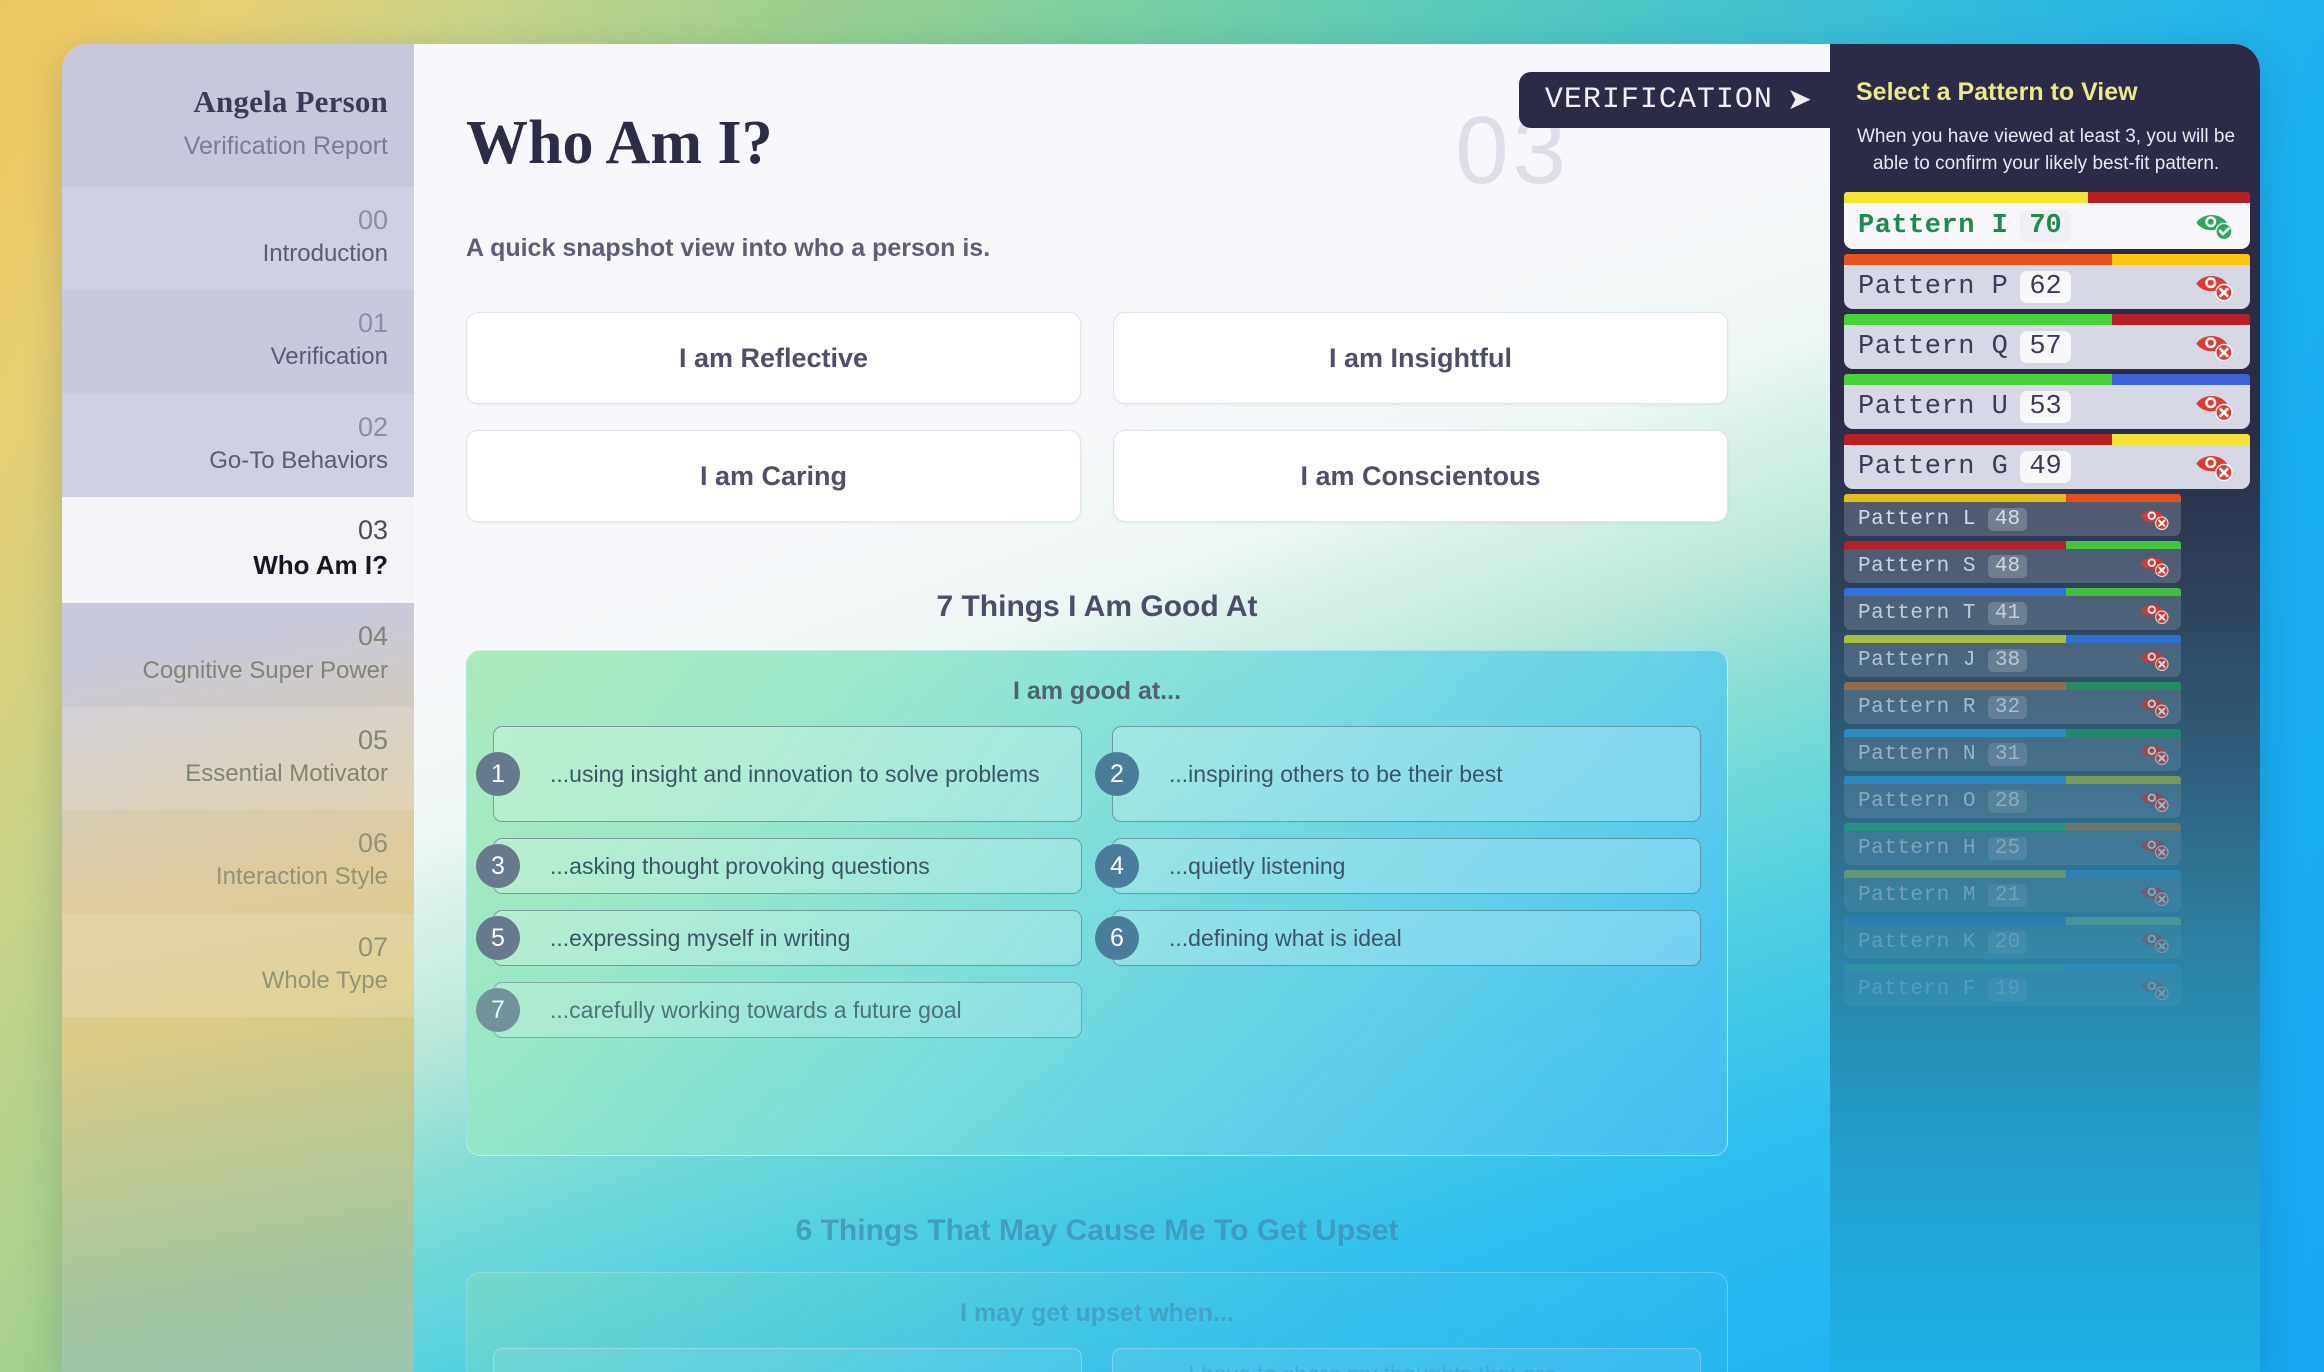 The width and height of the screenshot is (2324, 1372). What do you see at coordinates (2047, 401) in the screenshot?
I see `pattern-row-U: Pattern U 53` at bounding box center [2047, 401].